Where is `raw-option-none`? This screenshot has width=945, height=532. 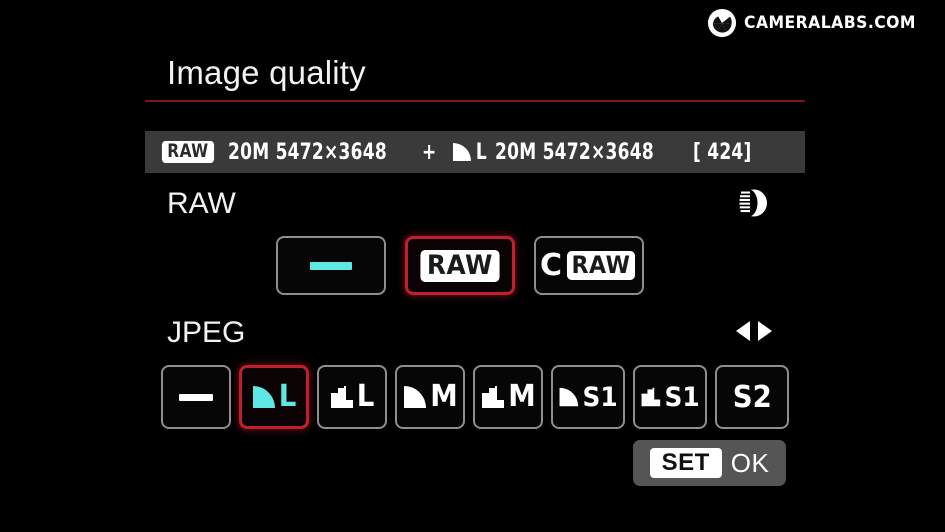
raw-option-none is located at coordinates (331, 265).